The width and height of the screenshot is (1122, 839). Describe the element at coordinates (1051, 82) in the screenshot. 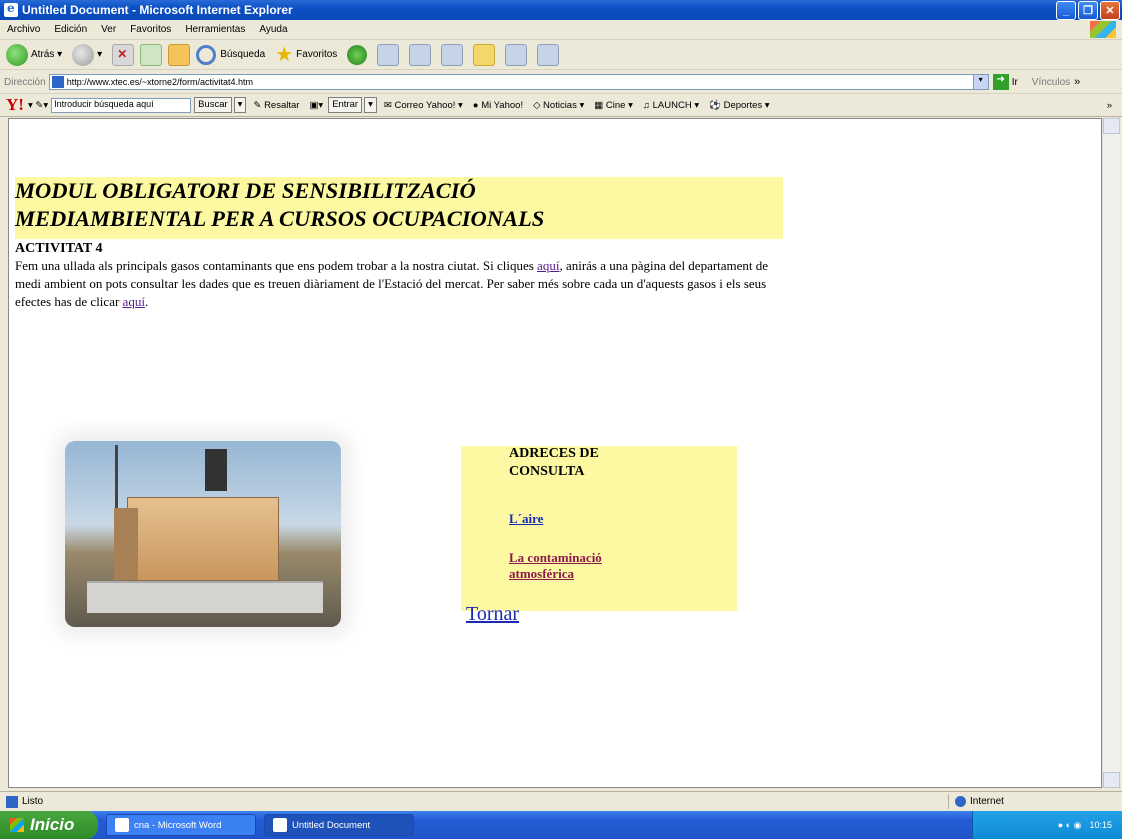

I see `links-label: Vínculos` at that location.